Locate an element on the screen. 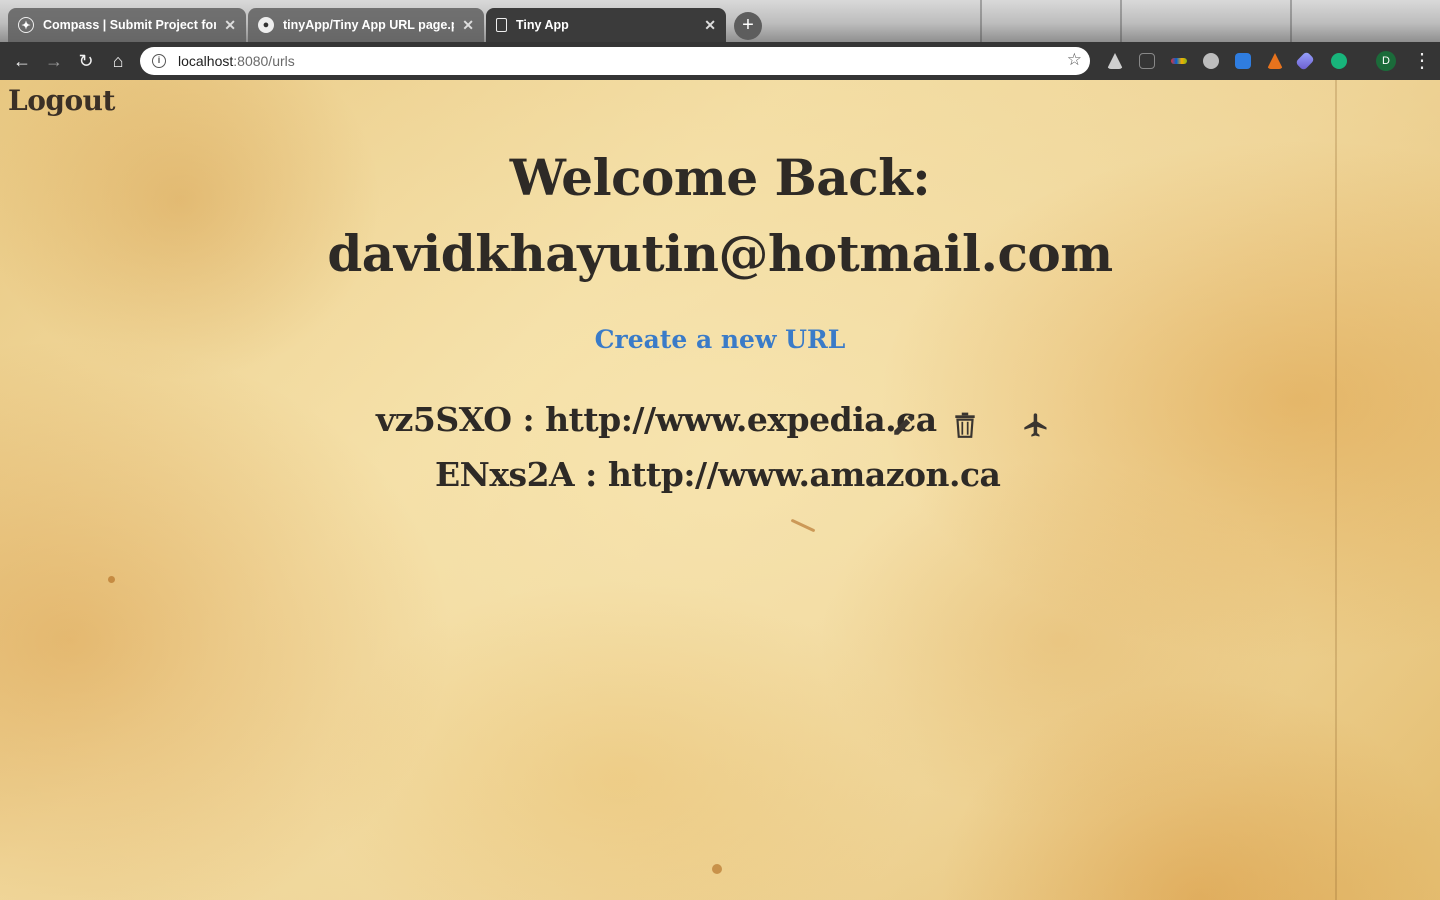  home-icon: ⌂ is located at coordinates (118, 61).